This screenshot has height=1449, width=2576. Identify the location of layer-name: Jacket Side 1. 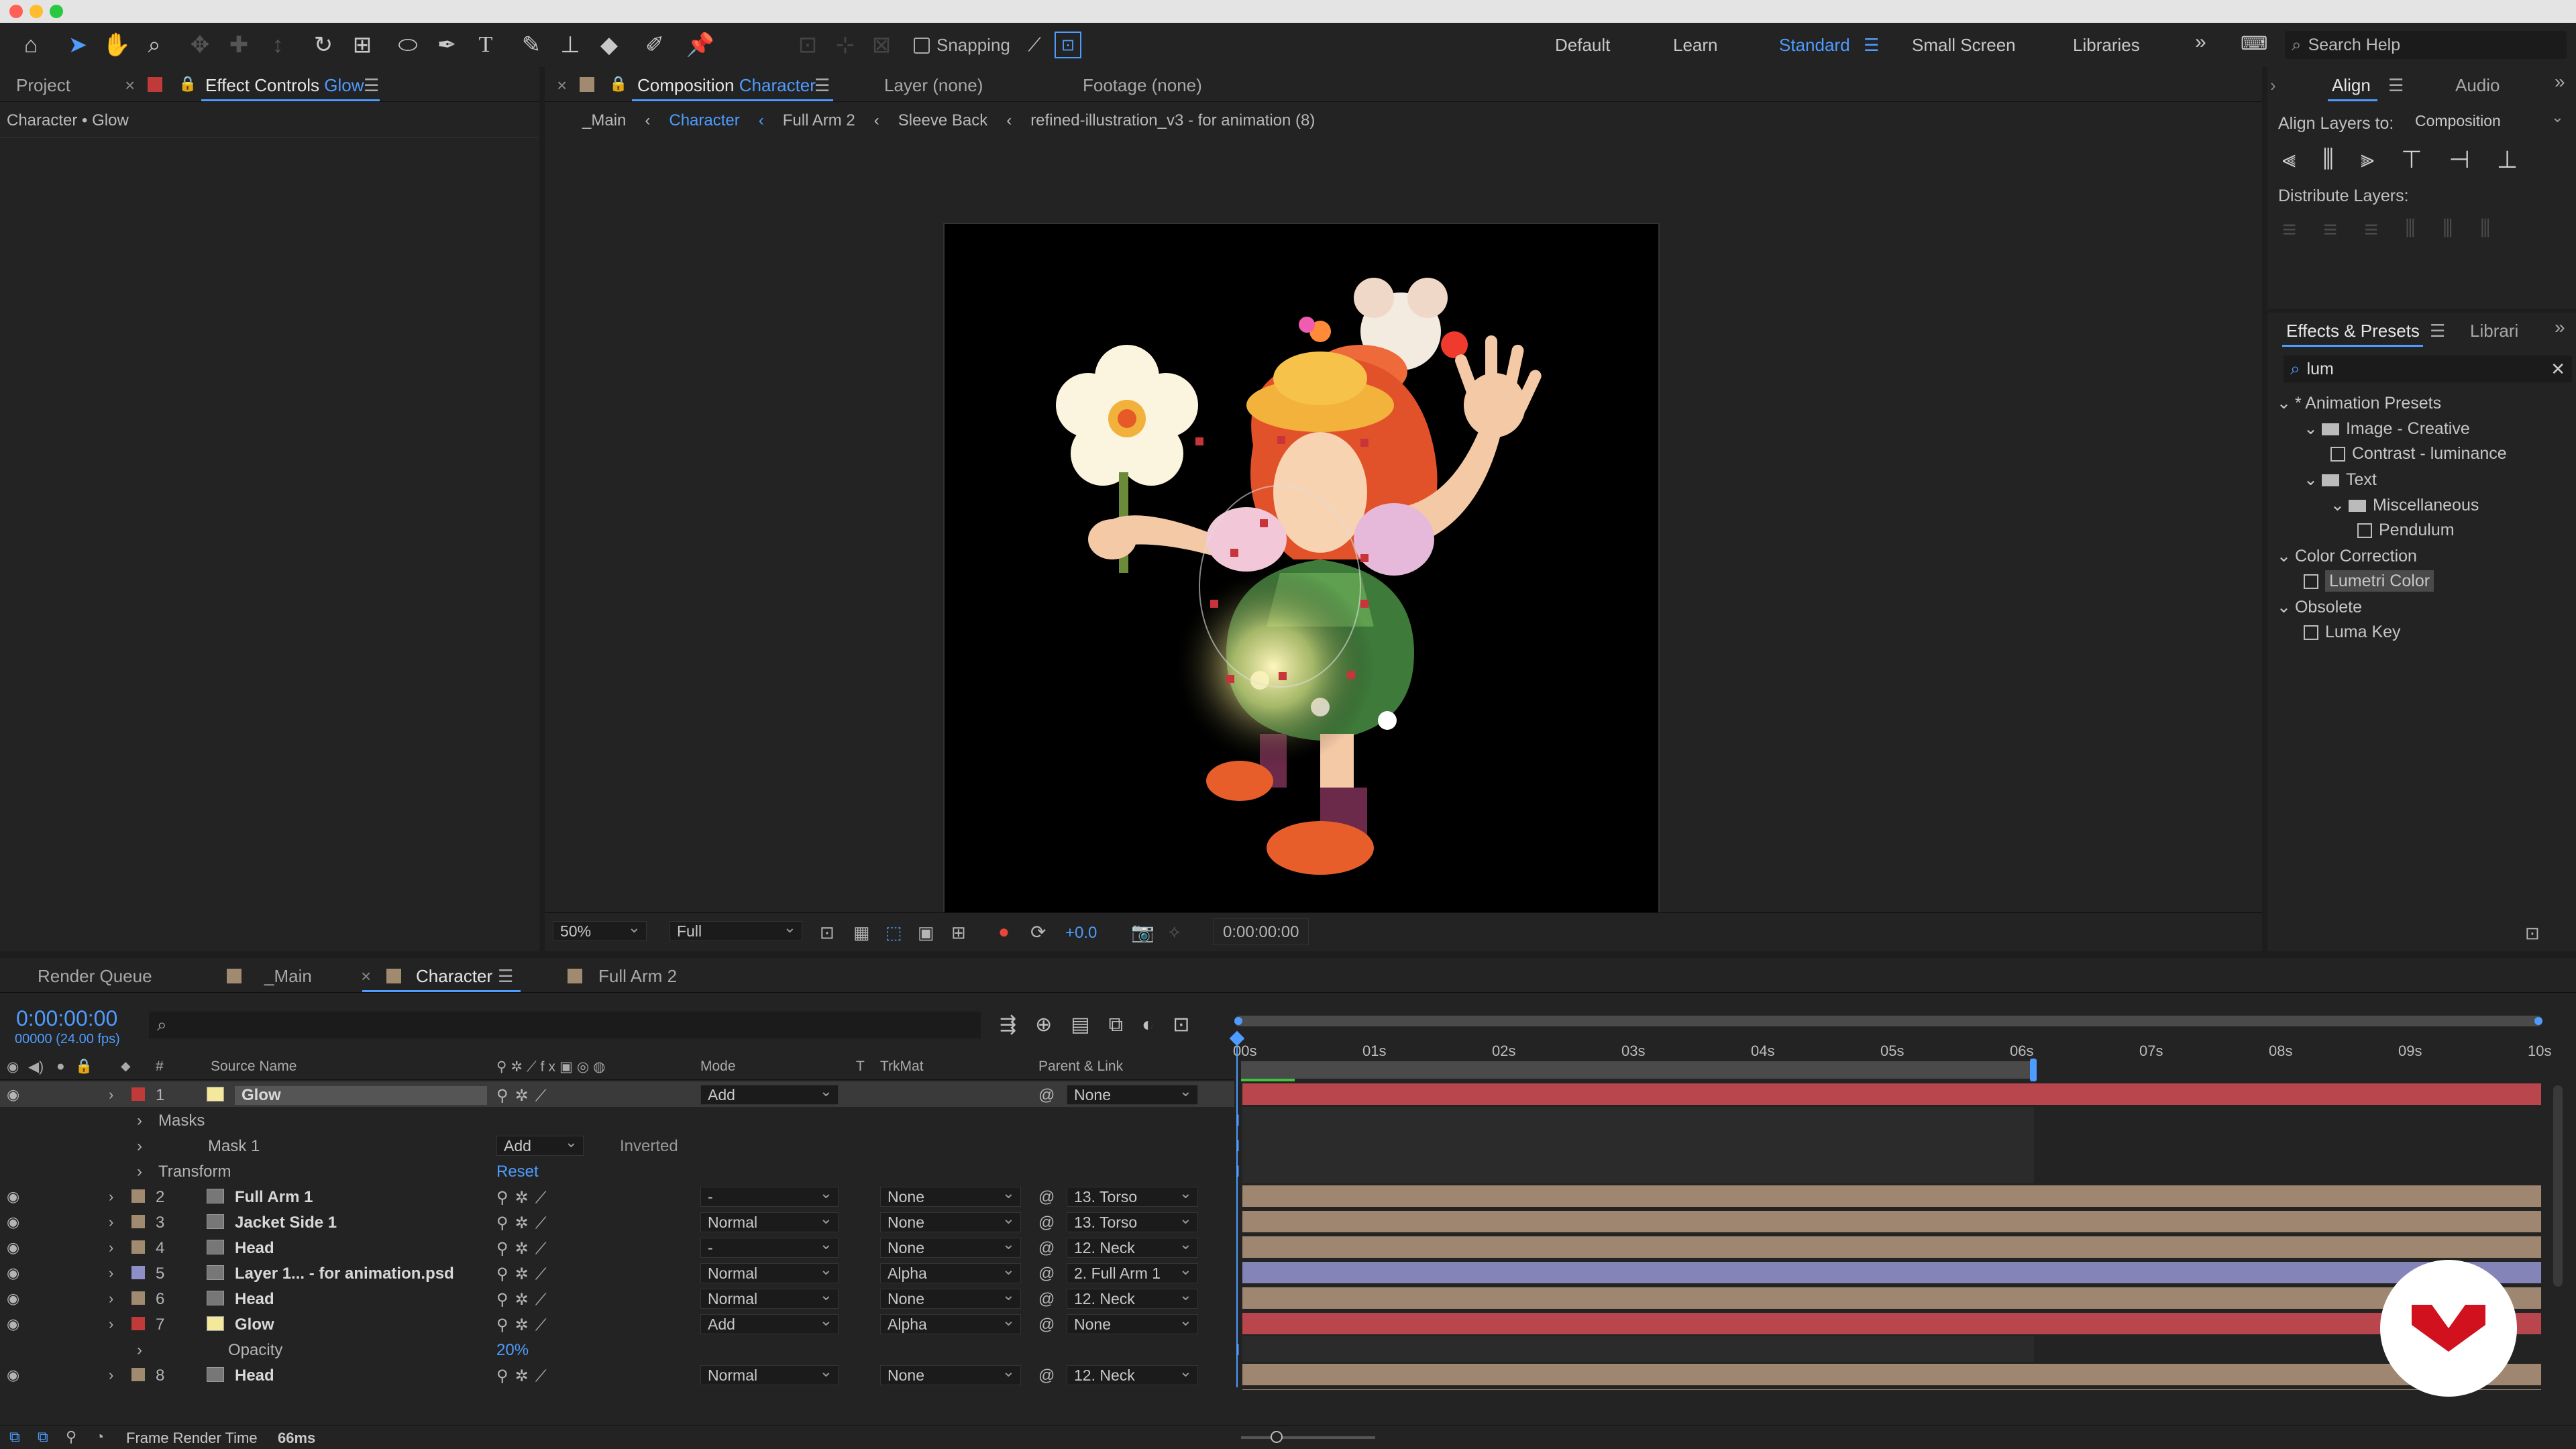
(286, 1223).